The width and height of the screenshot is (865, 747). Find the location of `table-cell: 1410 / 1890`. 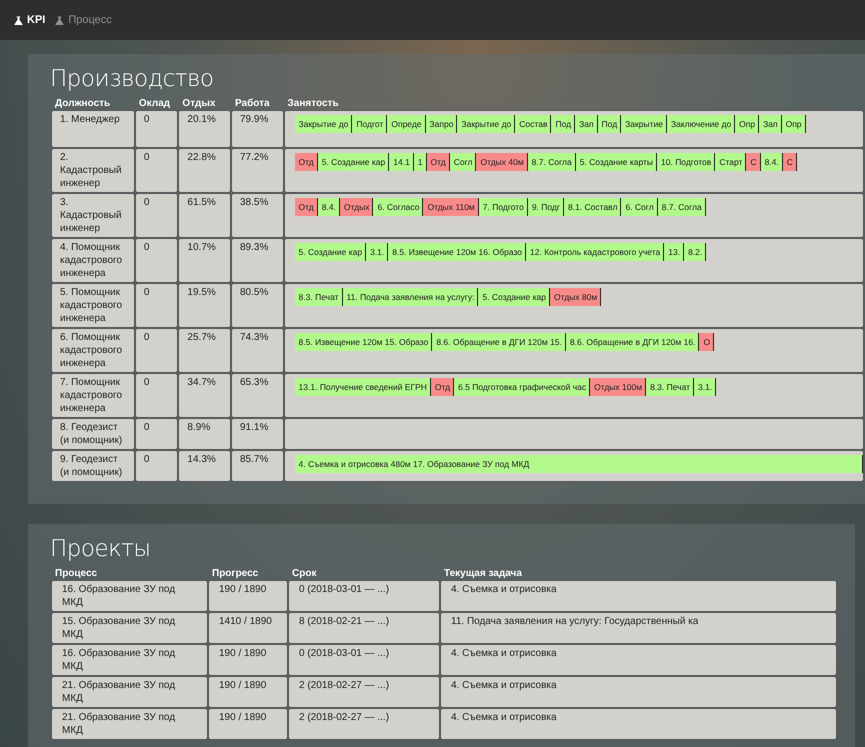

table-cell: 1410 / 1890 is located at coordinates (248, 628).